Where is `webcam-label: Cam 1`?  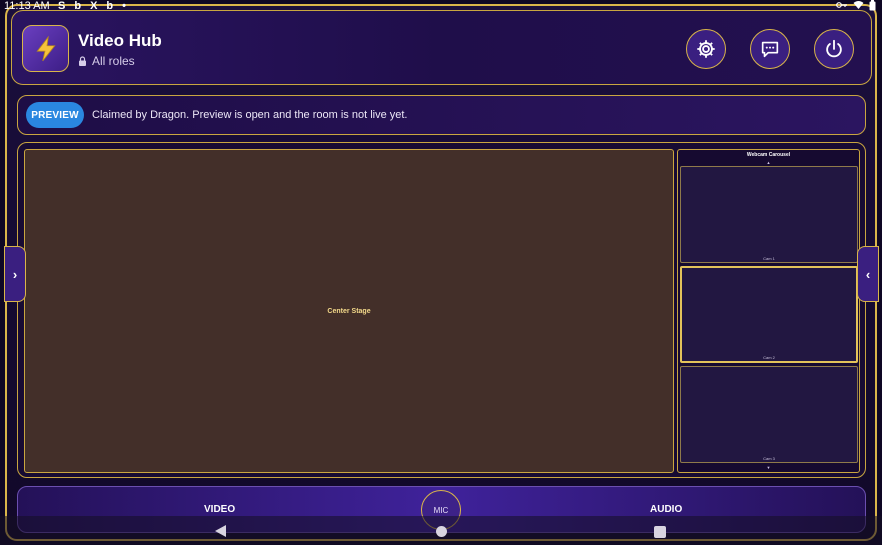 webcam-label: Cam 1 is located at coordinates (769, 258).